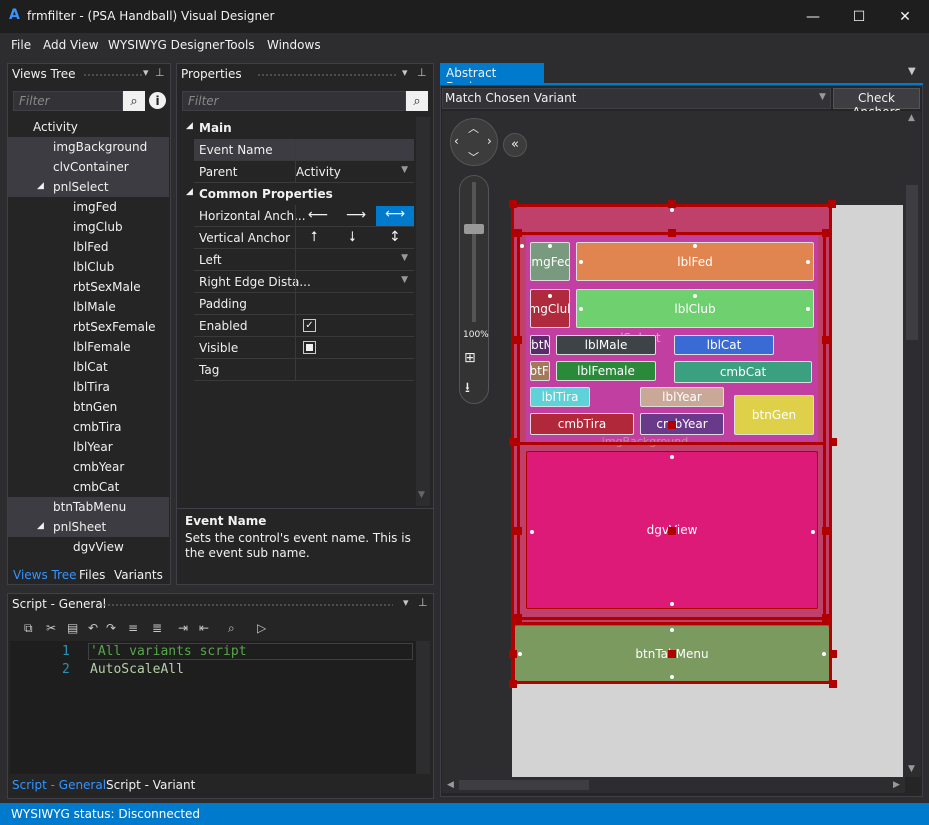 Image resolution: width=929 pixels, height=825 pixels. What do you see at coordinates (189, 126) in the screenshot?
I see `collapse-icon: ◢` at bounding box center [189, 126].